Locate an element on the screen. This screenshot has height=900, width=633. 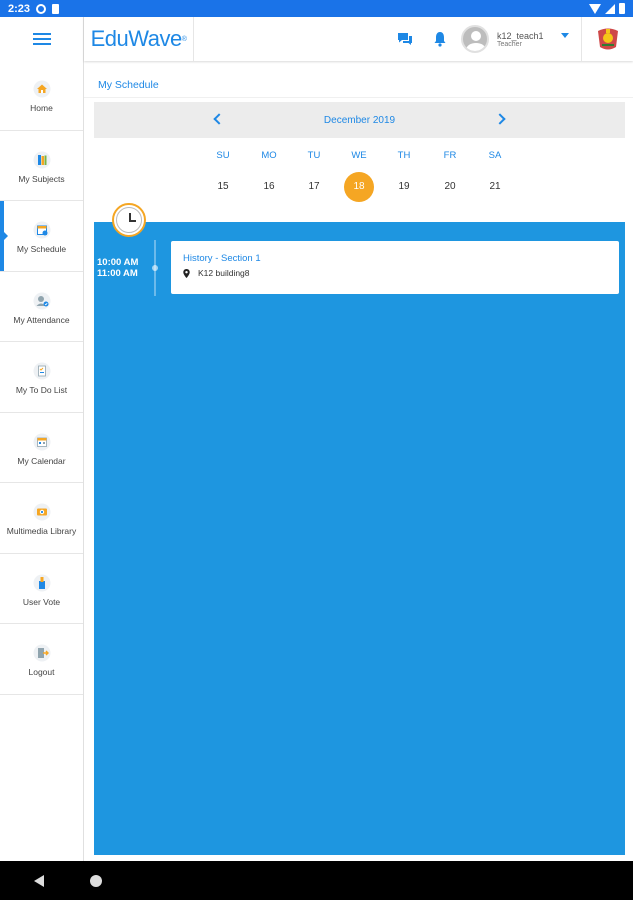
event-location: K12 building8 is located at coordinates (395, 273).